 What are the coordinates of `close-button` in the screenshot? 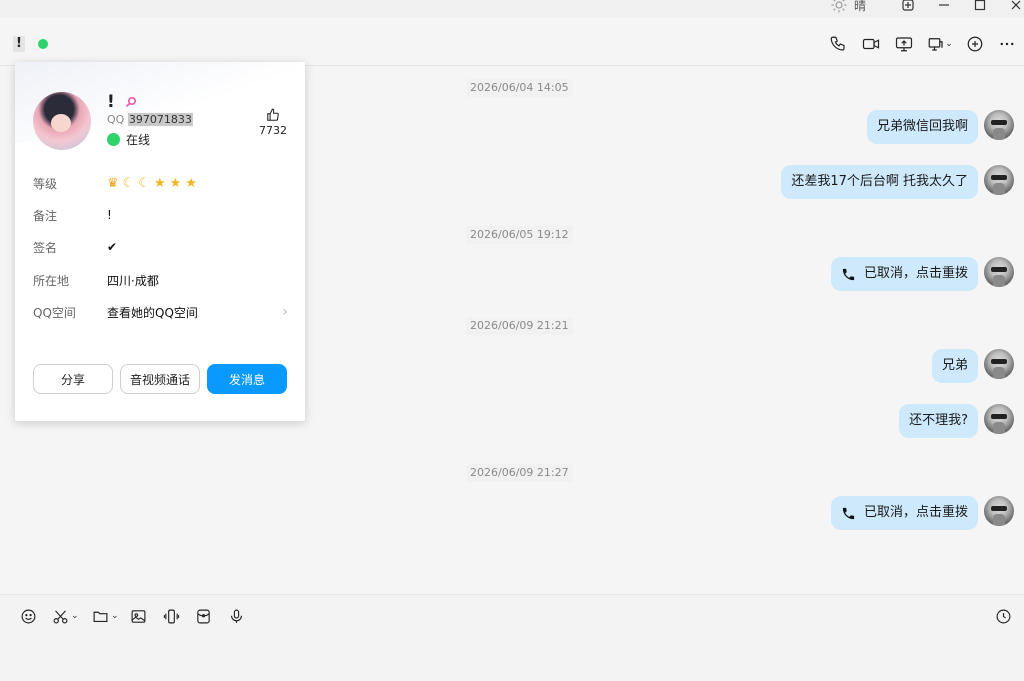 It's located at (1016, 6).